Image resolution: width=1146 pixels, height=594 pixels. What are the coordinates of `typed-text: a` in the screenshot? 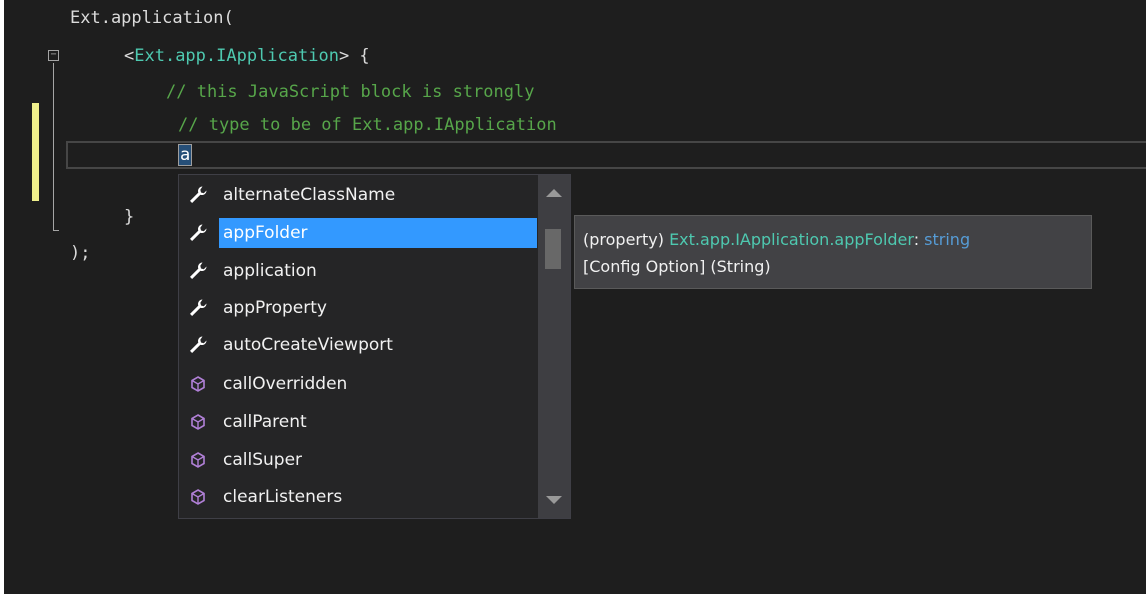 It's located at (185, 155).